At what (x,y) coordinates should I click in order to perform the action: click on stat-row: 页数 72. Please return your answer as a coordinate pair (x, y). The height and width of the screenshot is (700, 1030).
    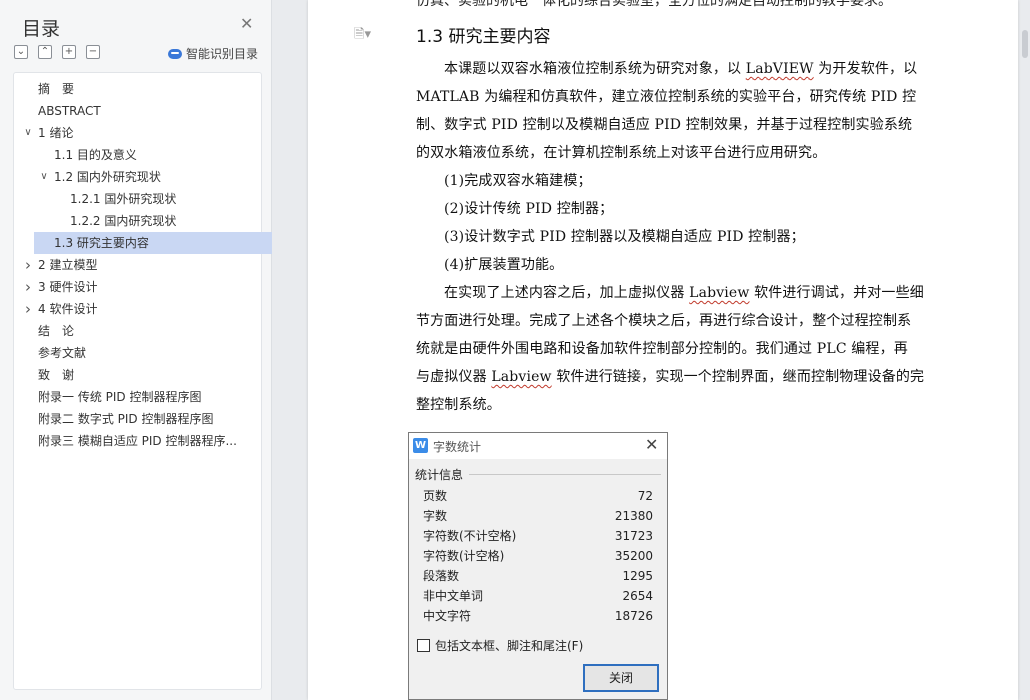
    Looking at the image, I should click on (538, 496).